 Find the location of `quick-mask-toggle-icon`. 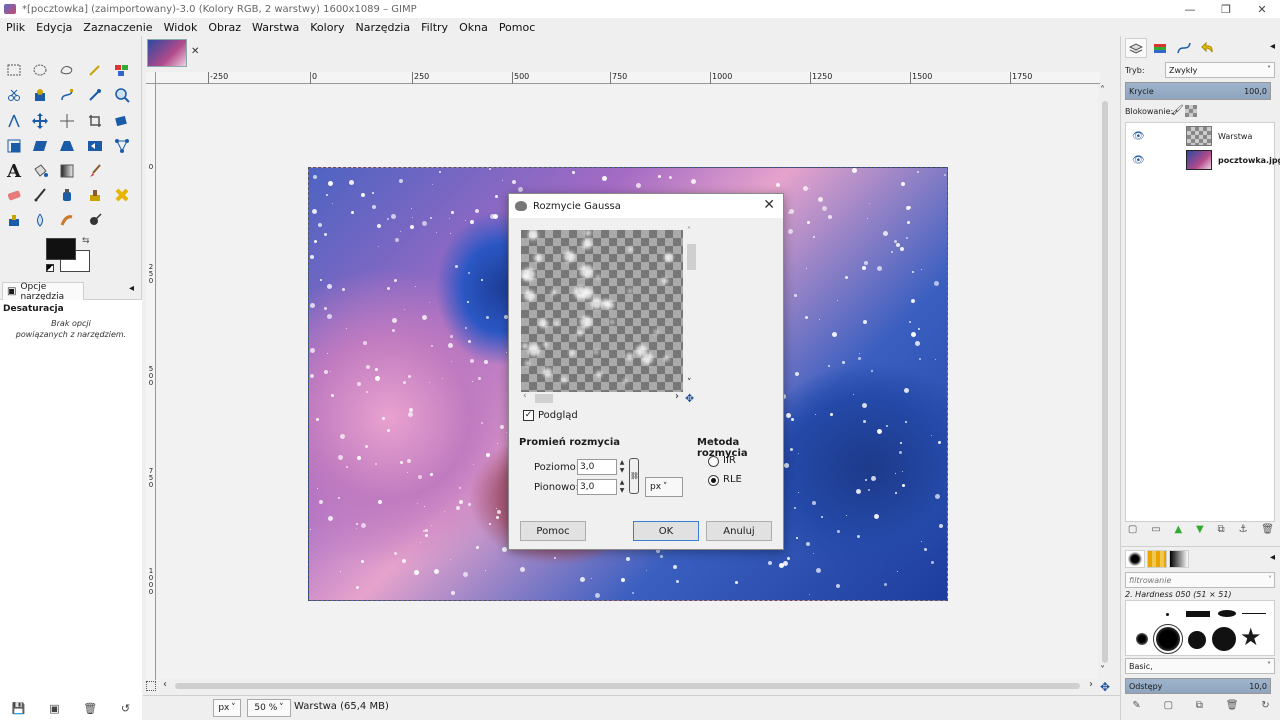

quick-mask-toggle-icon is located at coordinates (151, 686).